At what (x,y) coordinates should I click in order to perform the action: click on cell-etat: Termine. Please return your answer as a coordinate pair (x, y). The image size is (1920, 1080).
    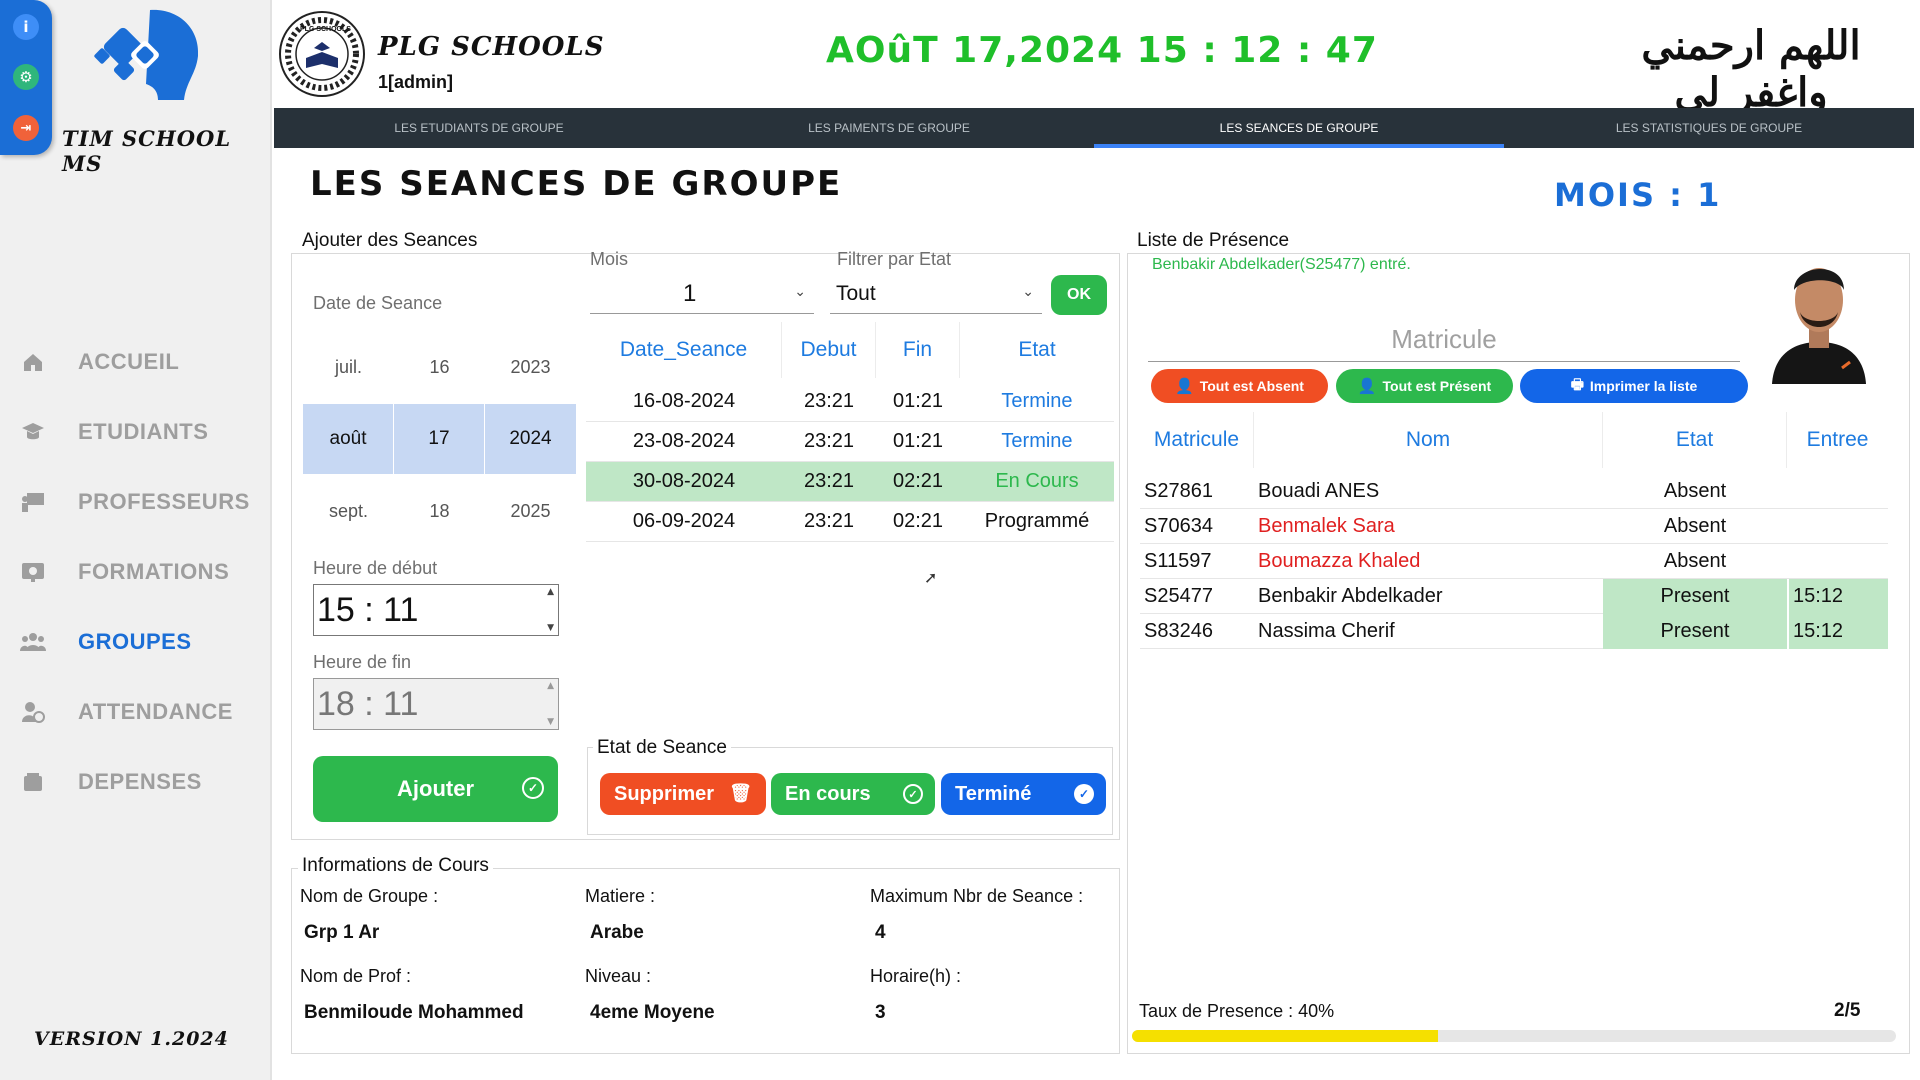
    Looking at the image, I should click on (1037, 441).